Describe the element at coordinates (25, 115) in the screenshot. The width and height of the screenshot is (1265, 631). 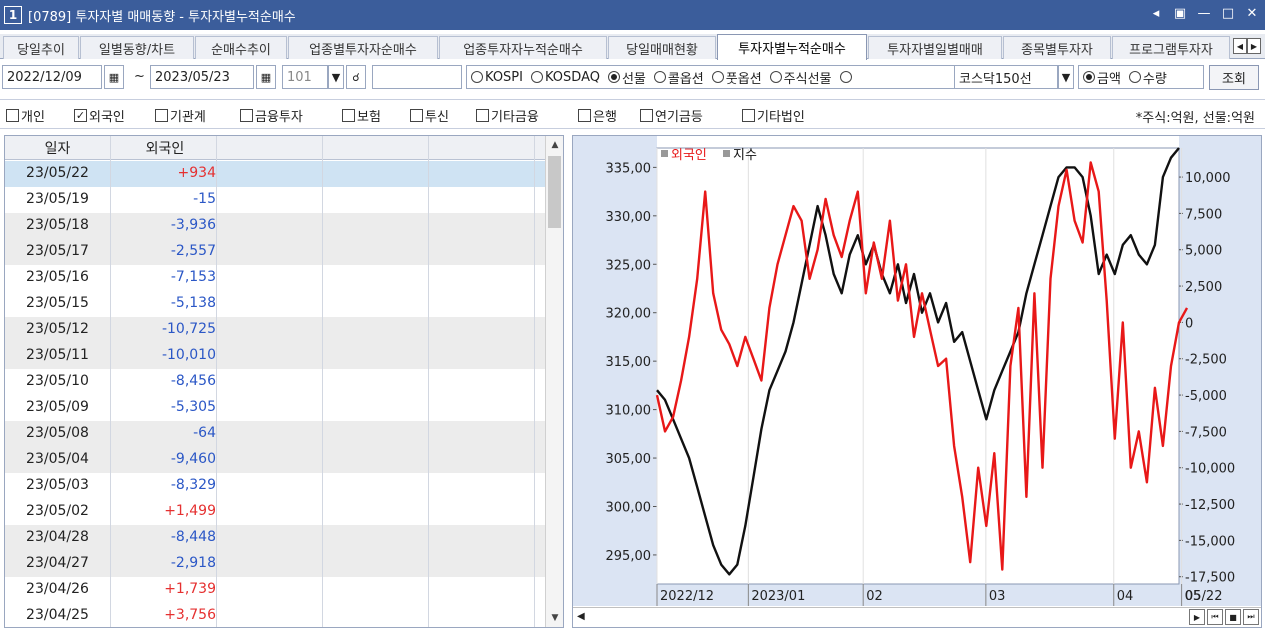
I see `checkbox-individual: 개인` at that location.